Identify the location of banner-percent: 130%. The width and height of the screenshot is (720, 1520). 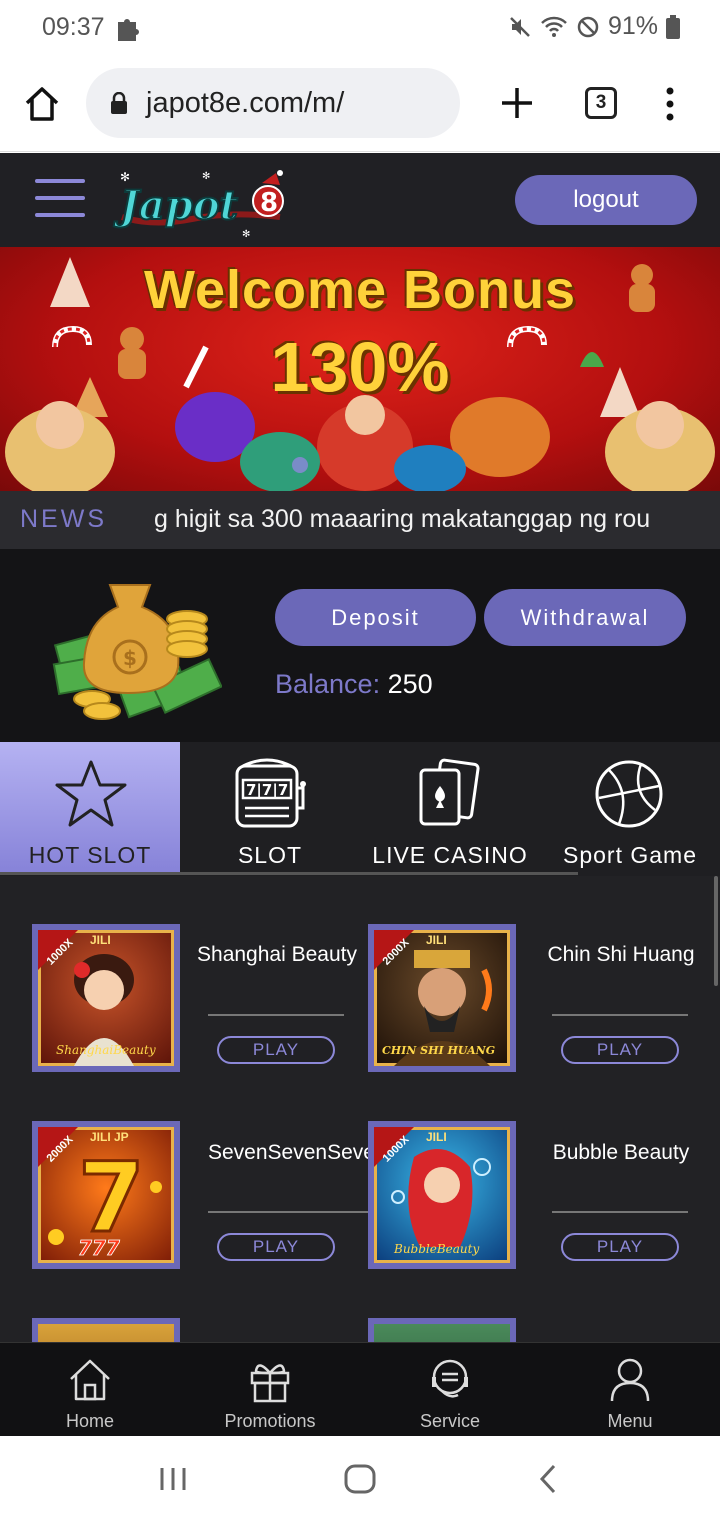
(360, 367).